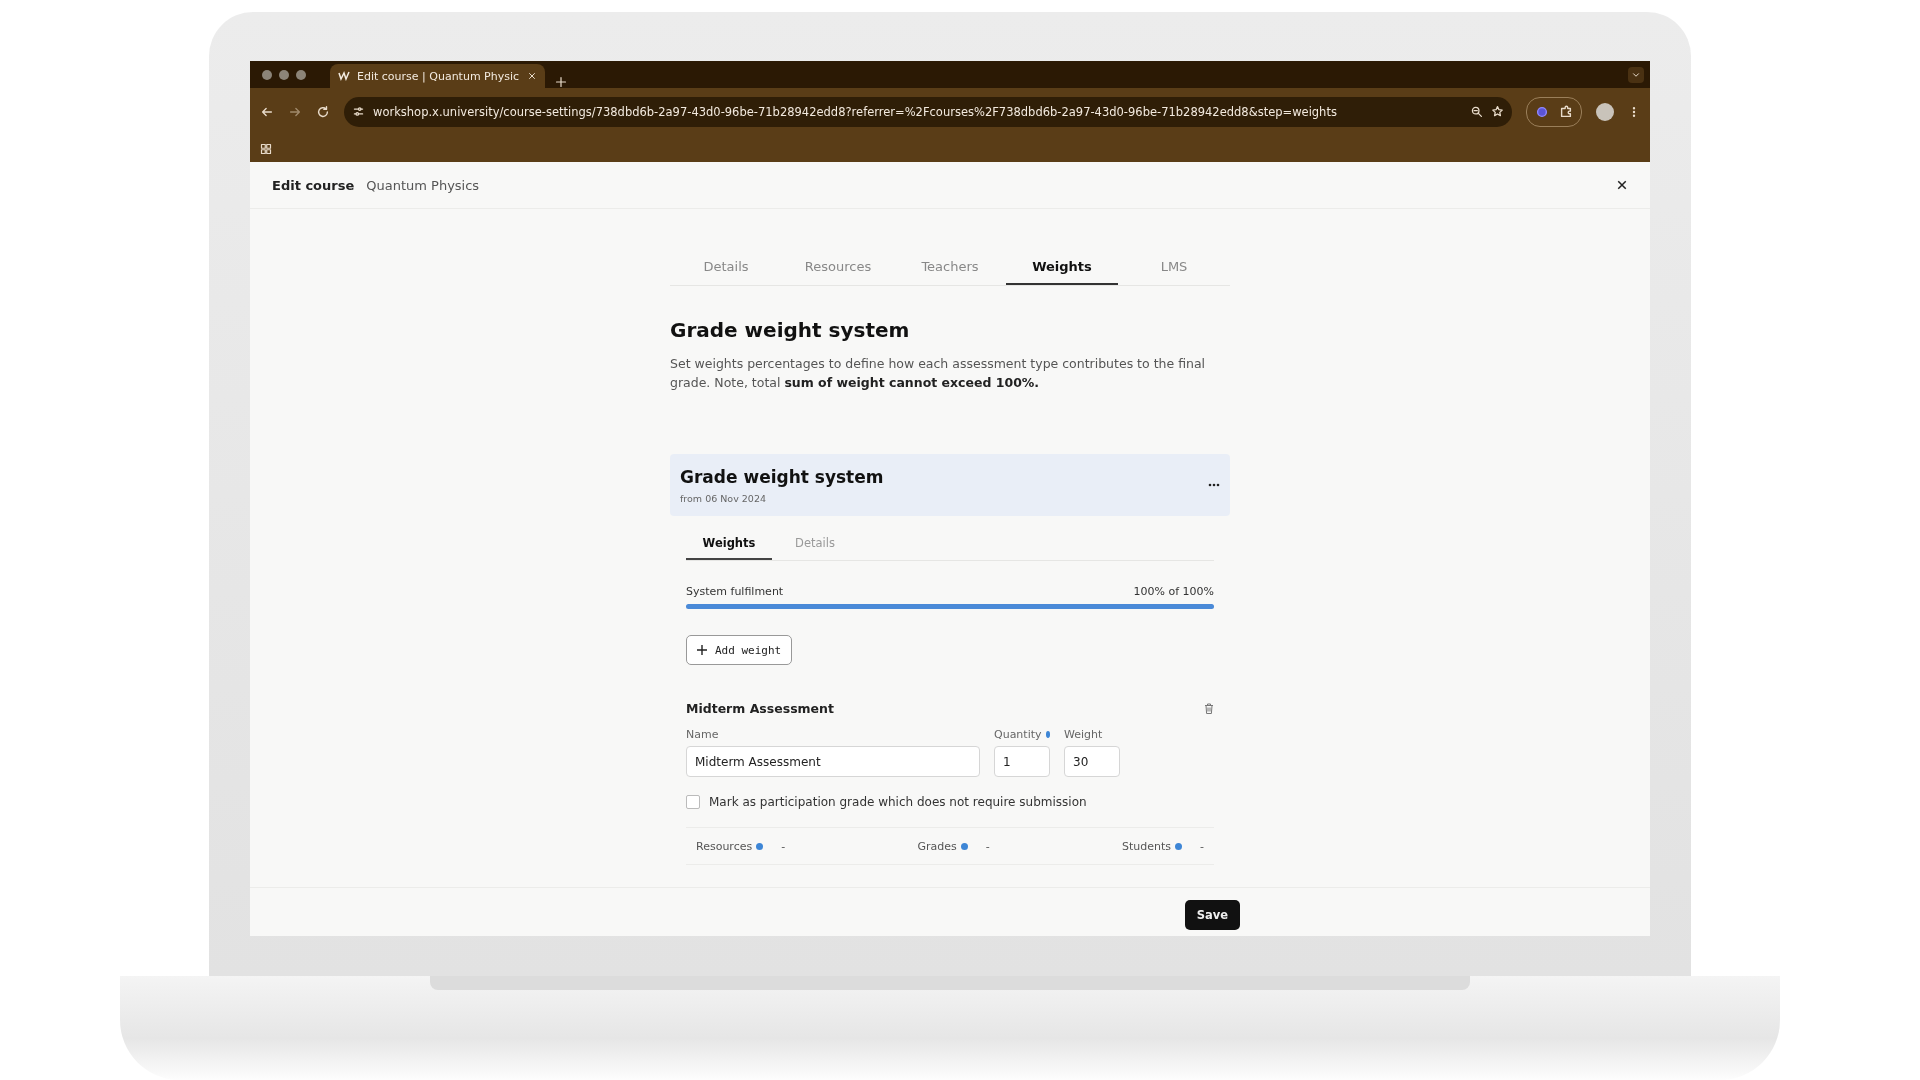 This screenshot has height=1080, width=1920. I want to click on trash-icon, so click(1209, 708).